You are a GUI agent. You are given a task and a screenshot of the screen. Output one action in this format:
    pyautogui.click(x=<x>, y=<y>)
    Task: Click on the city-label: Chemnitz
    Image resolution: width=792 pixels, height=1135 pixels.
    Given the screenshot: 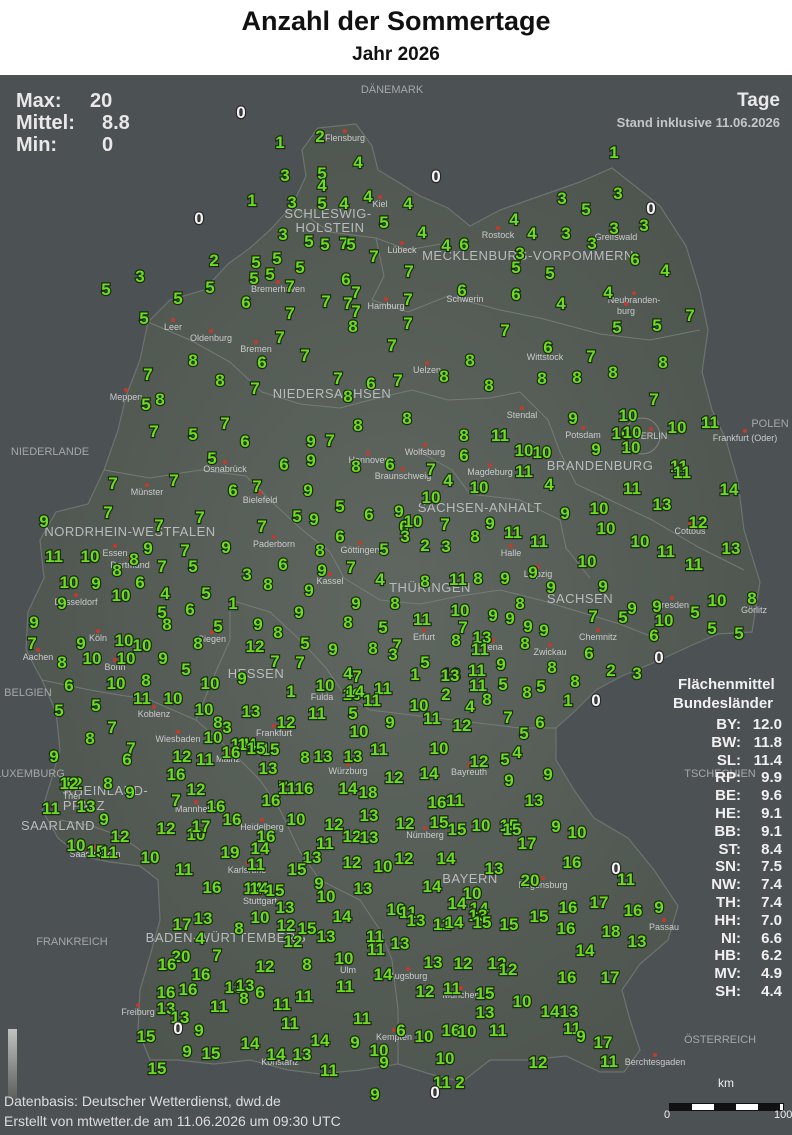 What is the action you would take?
    pyautogui.click(x=598, y=637)
    